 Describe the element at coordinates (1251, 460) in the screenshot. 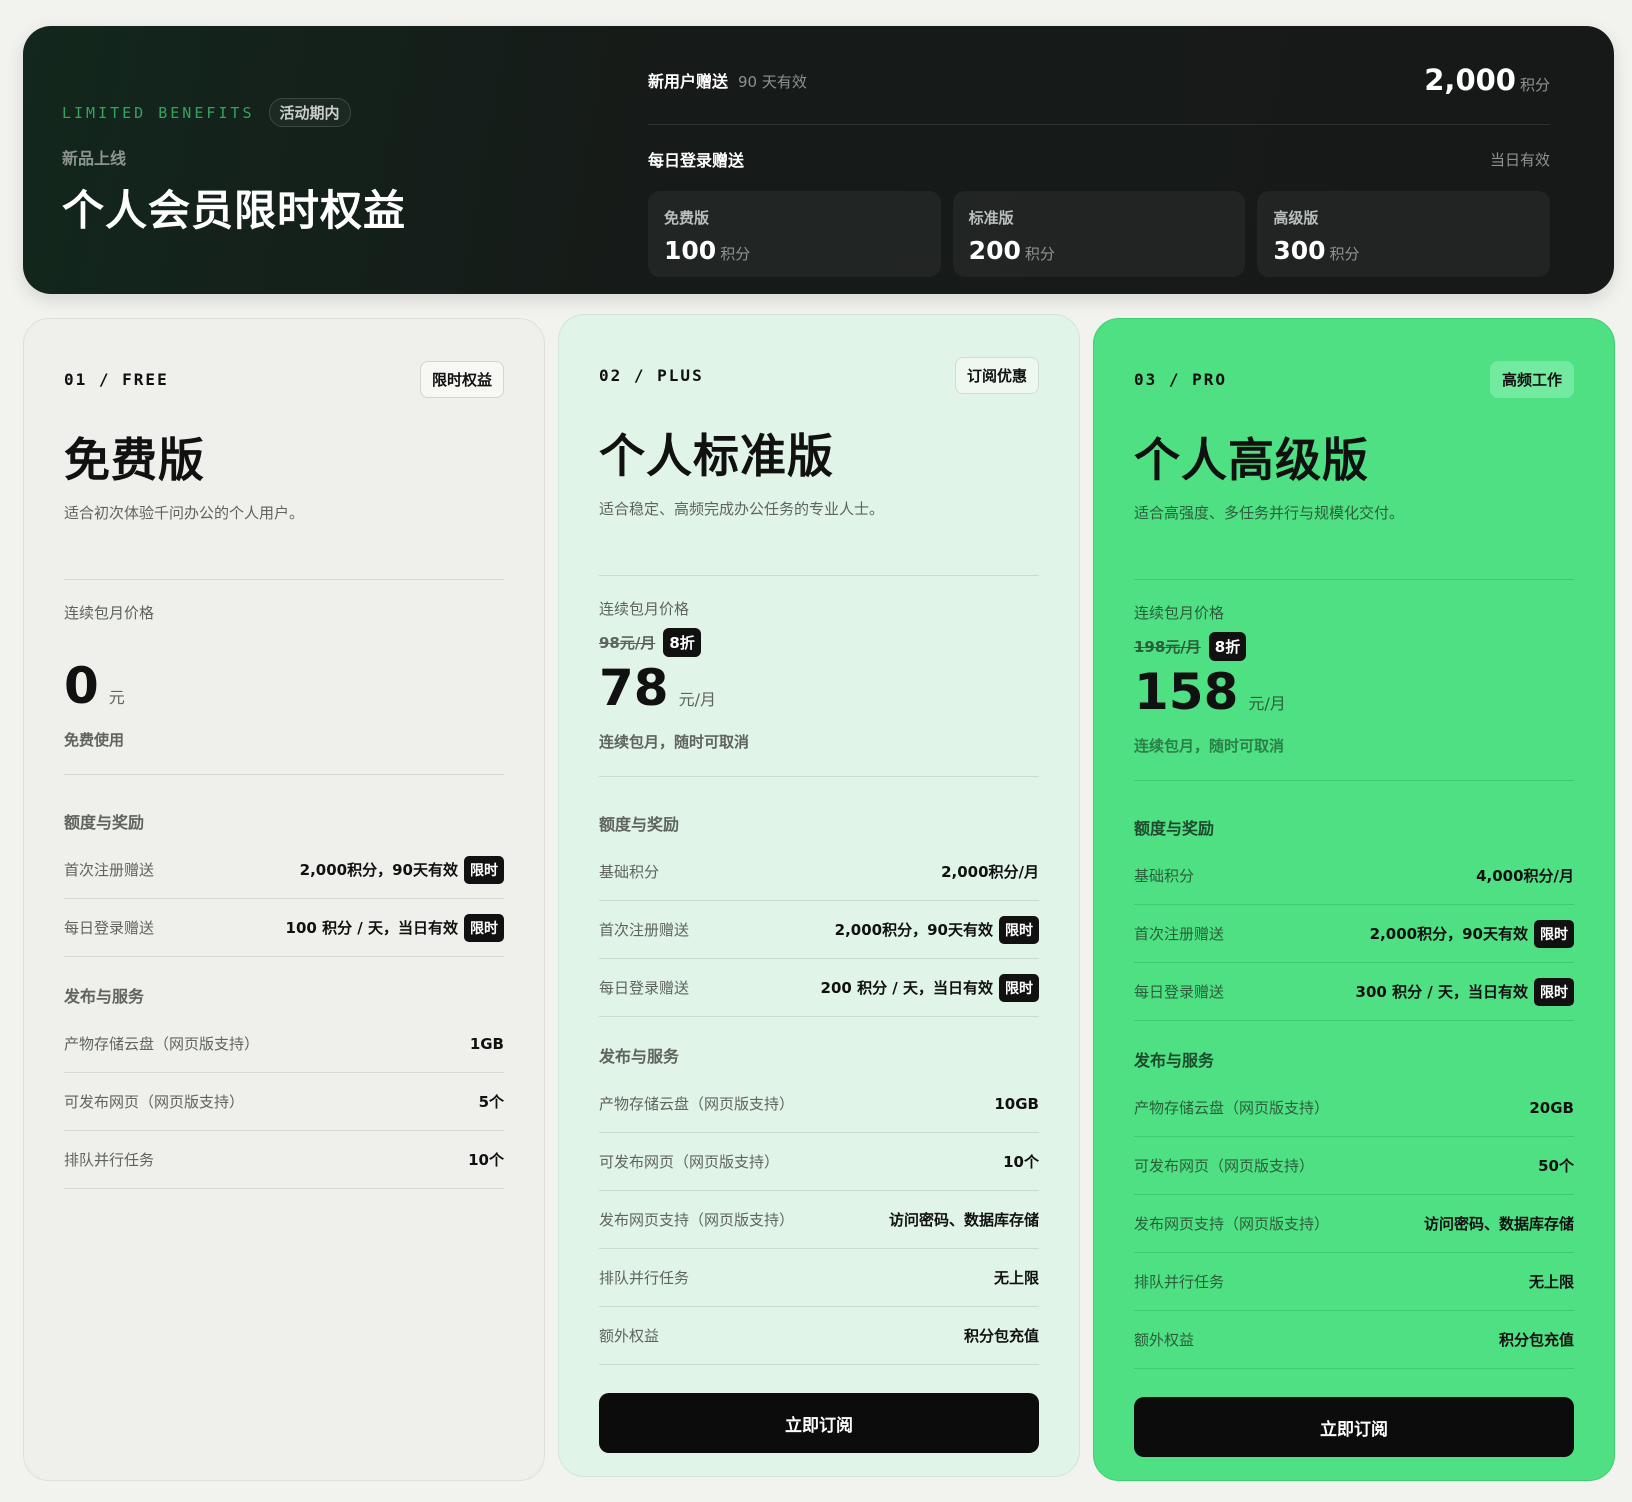

I see `plan-name: 个人高级版` at that location.